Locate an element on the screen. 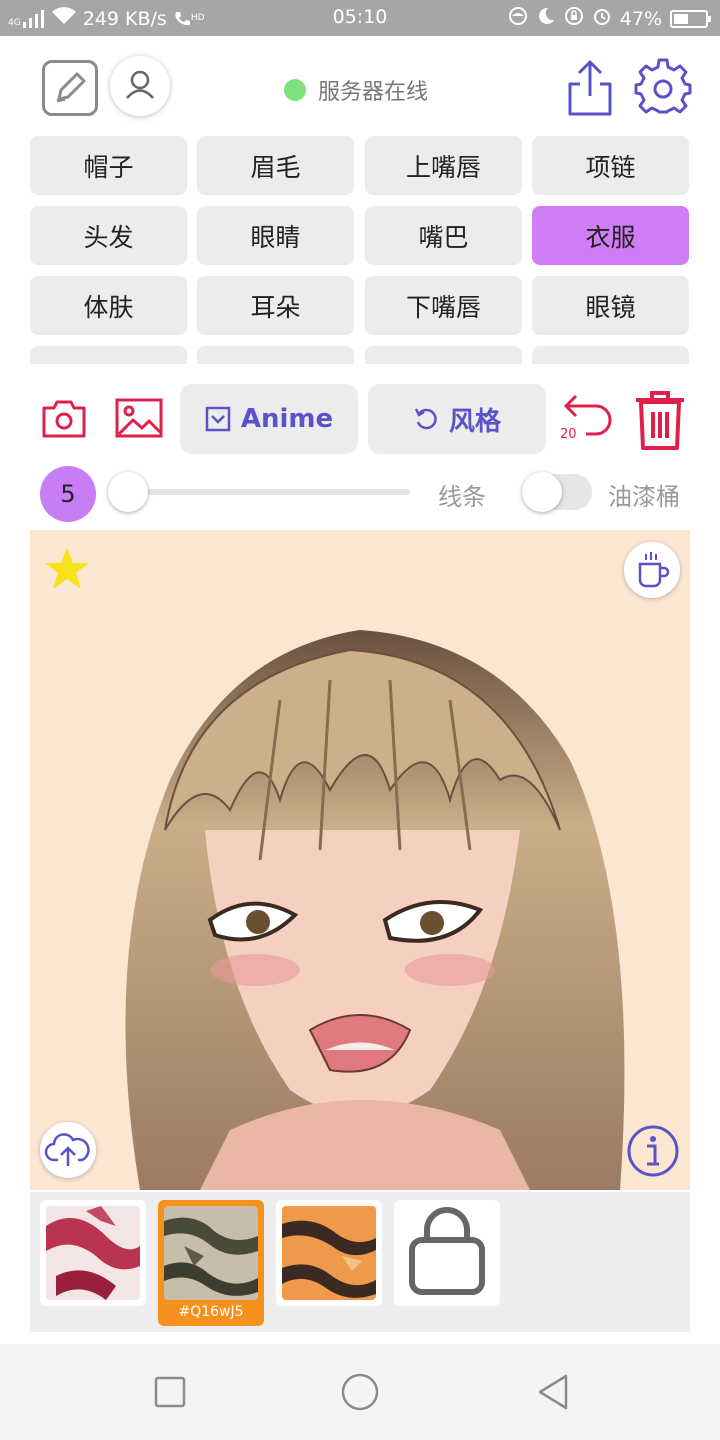 The width and height of the screenshot is (720, 1440). part-upper-lip: 上嘴唇 is located at coordinates (443, 165).